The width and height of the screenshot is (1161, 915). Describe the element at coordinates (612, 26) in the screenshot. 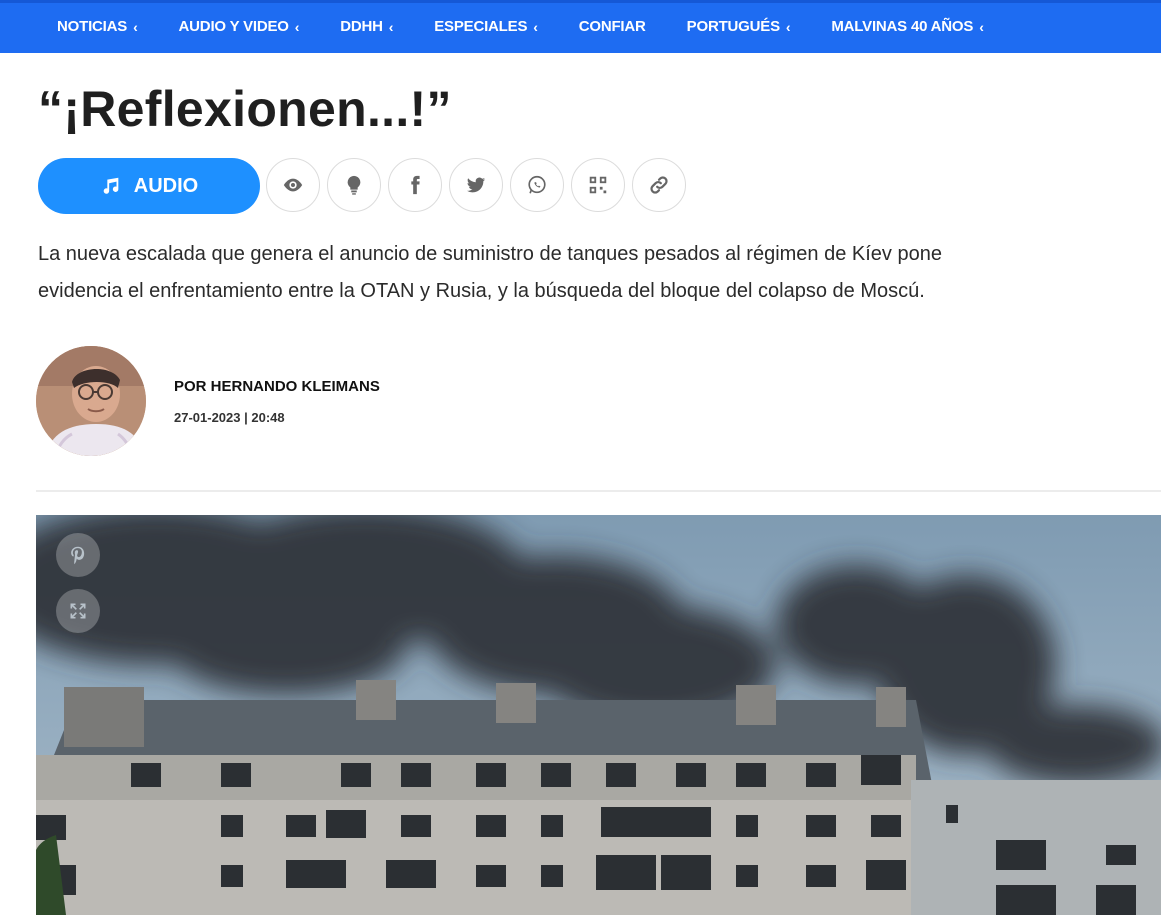

I see `nav-item-confiar: CONFIAR` at that location.